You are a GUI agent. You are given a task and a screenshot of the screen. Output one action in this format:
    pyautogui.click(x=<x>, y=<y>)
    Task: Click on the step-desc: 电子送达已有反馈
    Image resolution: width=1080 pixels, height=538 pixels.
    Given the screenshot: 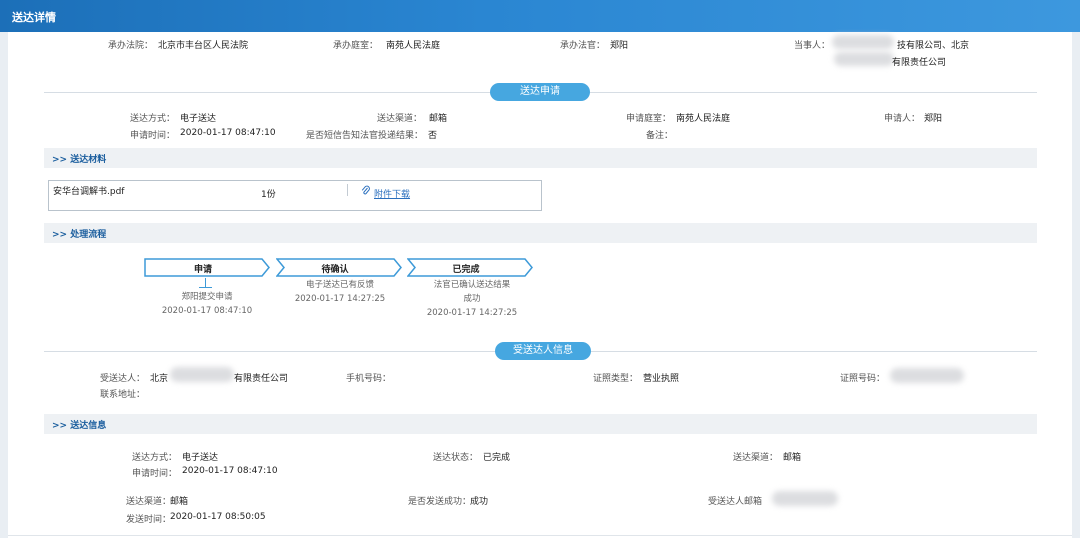 What is the action you would take?
    pyautogui.click(x=339, y=285)
    